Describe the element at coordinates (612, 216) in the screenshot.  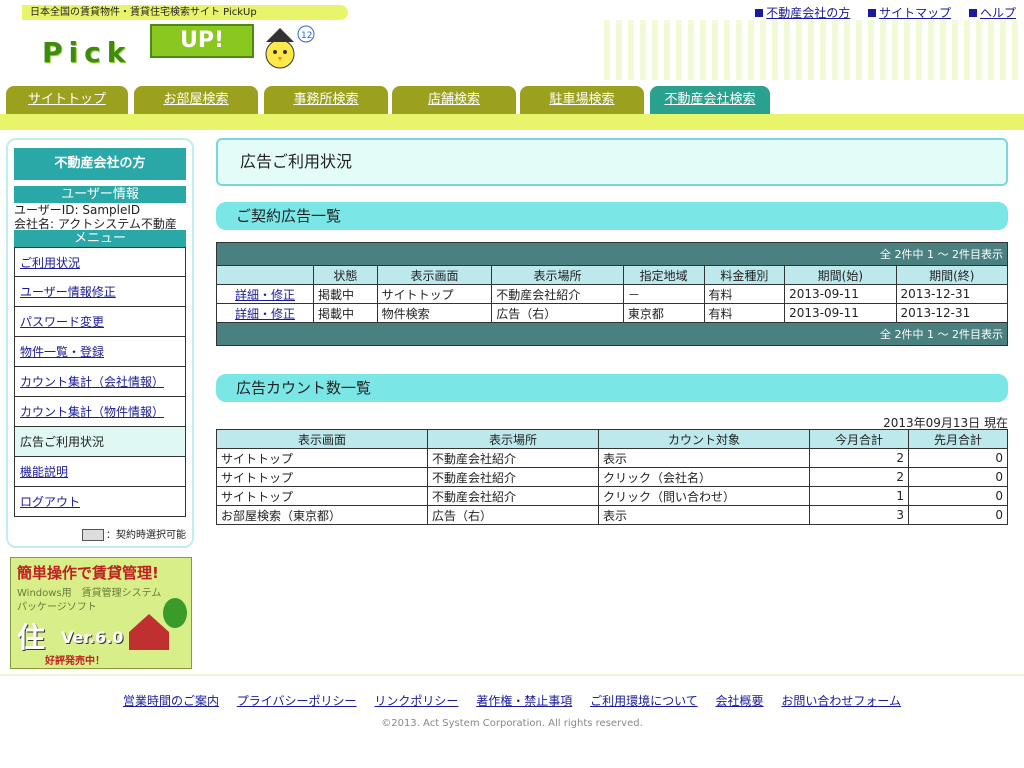
I see `contract-ads-heading: ご契約広告一覧` at that location.